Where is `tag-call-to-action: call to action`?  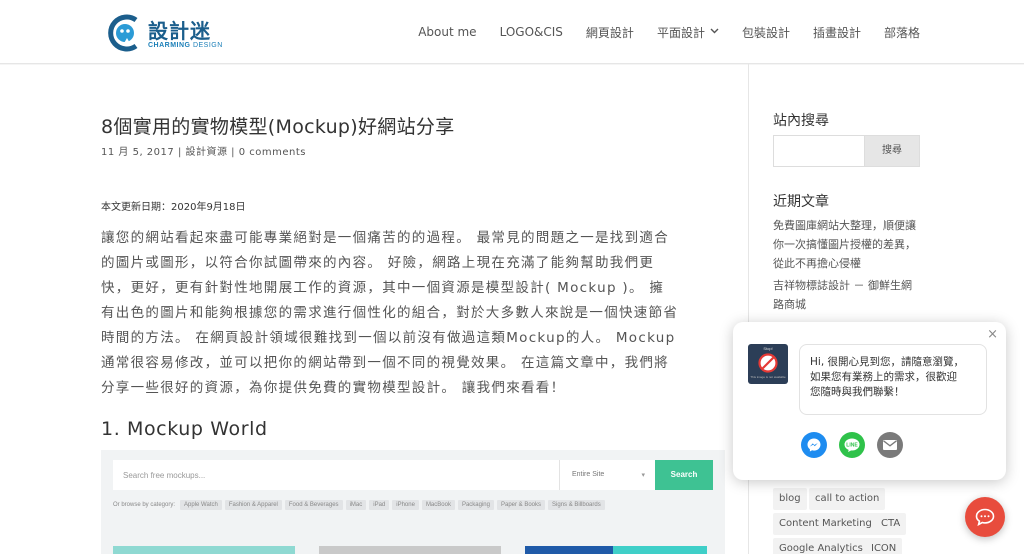
tag-call-to-action: call to action is located at coordinates (847, 499).